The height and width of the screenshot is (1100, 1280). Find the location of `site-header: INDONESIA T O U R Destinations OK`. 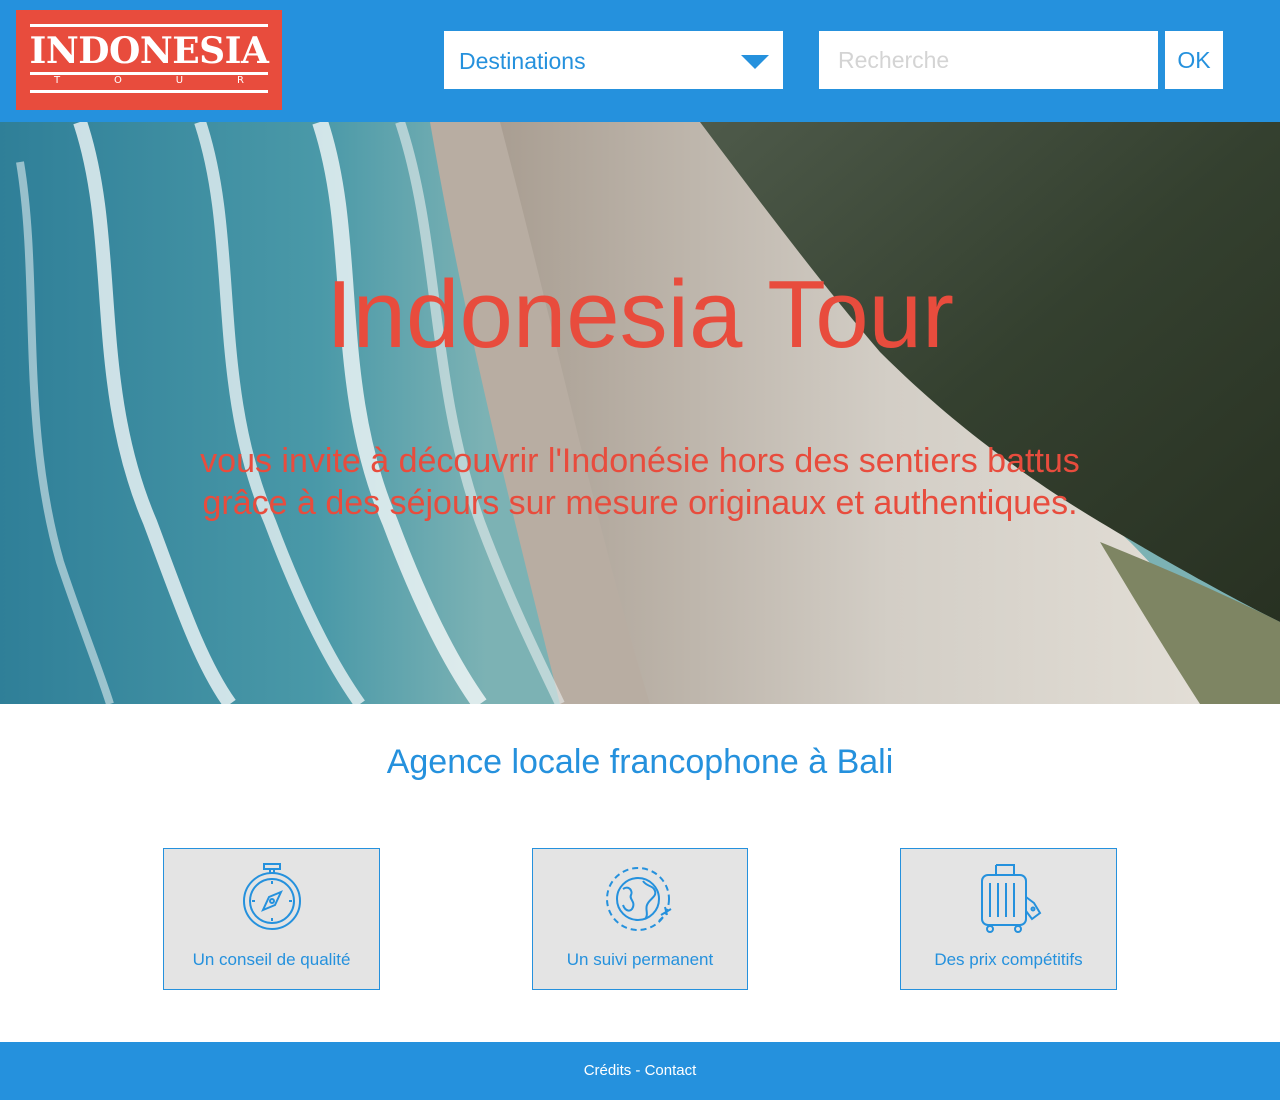

site-header: INDONESIA T O U R Destinations OK is located at coordinates (640, 61).